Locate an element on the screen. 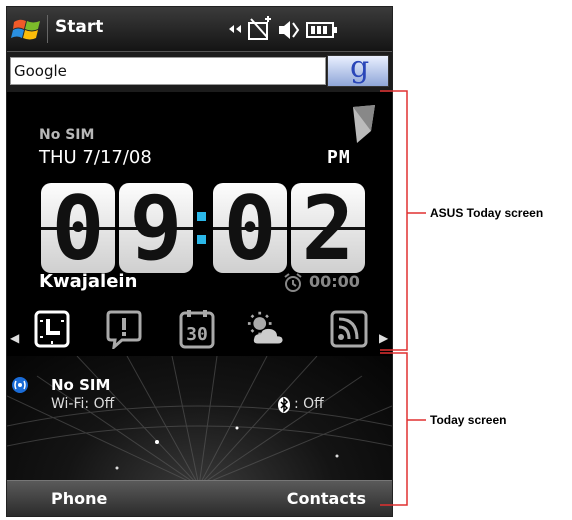 This screenshot has width=572, height=520. windows-start-icon is located at coordinates (27, 29).